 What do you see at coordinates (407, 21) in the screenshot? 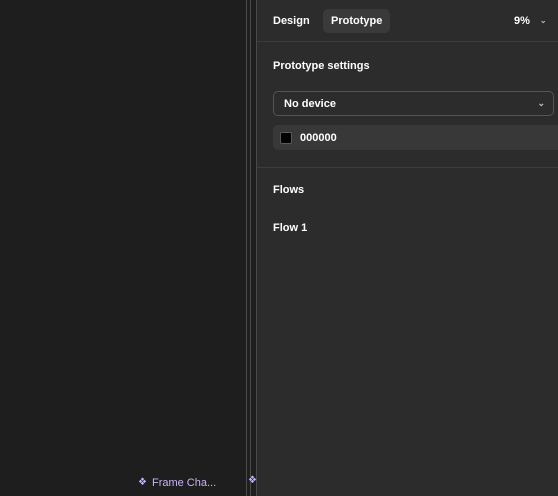
I see `panel-header: Design Prototype 9% ⌄` at bounding box center [407, 21].